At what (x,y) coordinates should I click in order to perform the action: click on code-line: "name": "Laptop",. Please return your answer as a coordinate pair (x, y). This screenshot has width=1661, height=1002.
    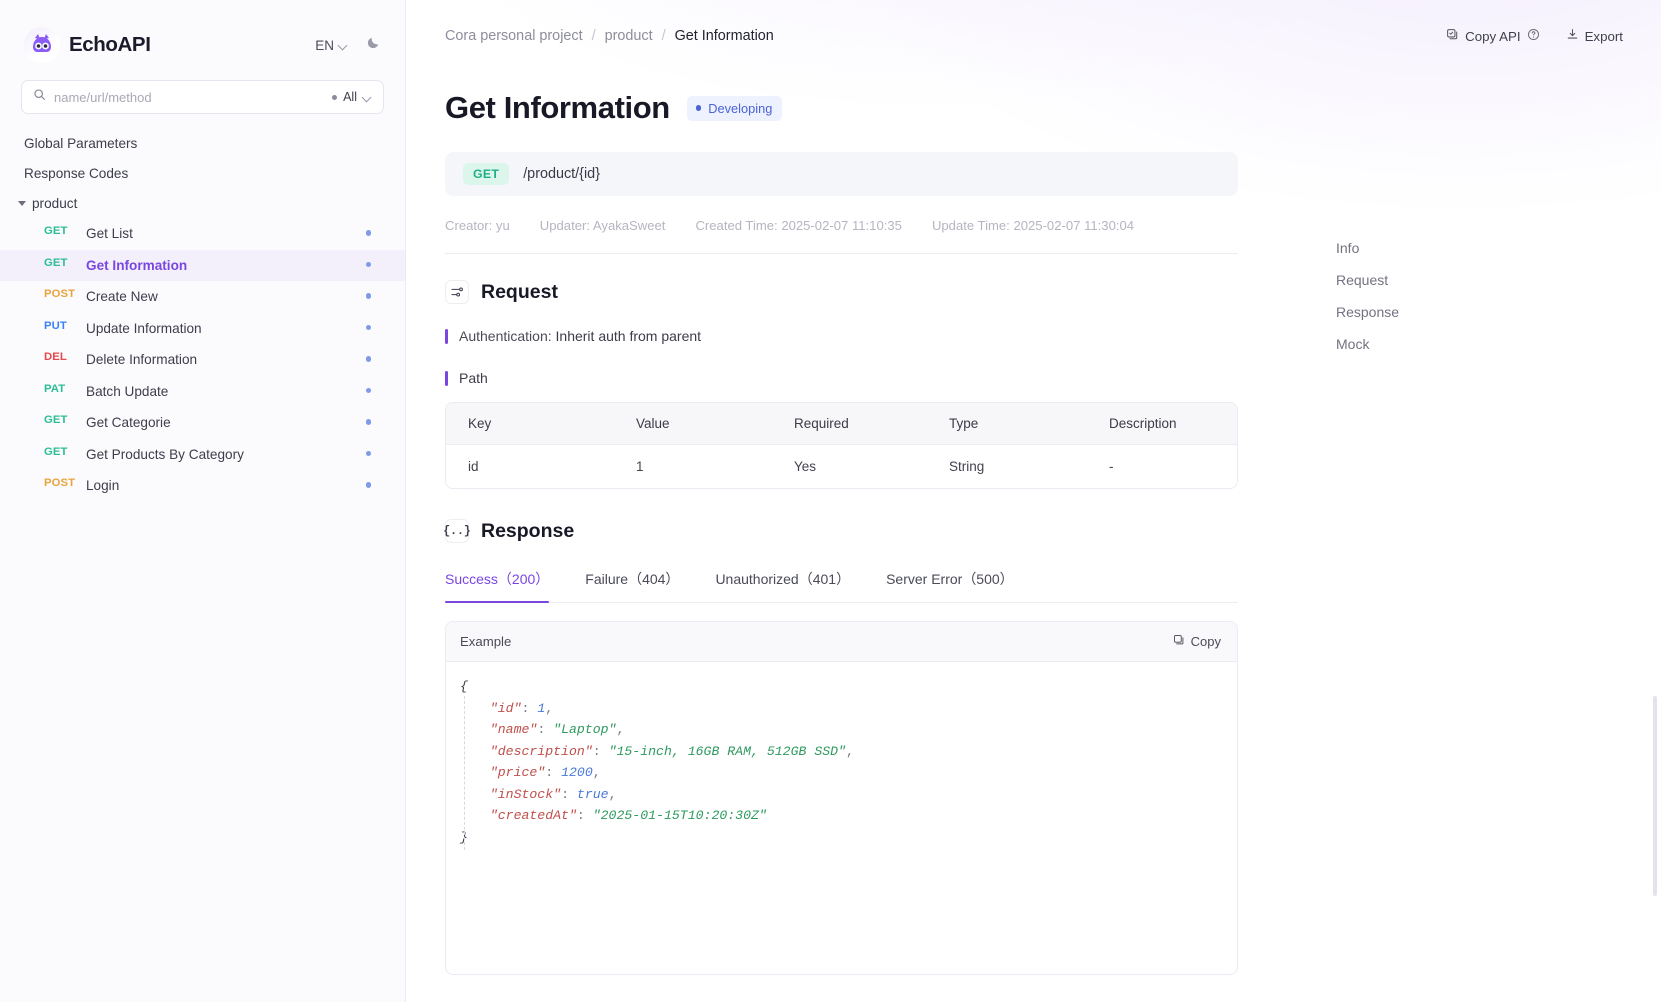
    Looking at the image, I should click on (557, 729).